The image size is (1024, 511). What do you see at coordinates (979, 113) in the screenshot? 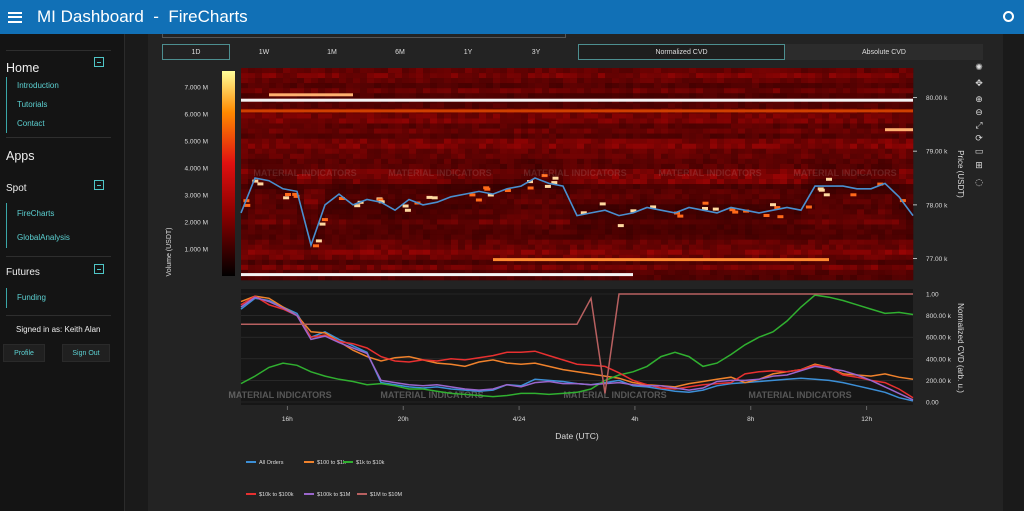
I see `zoom-out-icon: ⊖` at bounding box center [979, 113].